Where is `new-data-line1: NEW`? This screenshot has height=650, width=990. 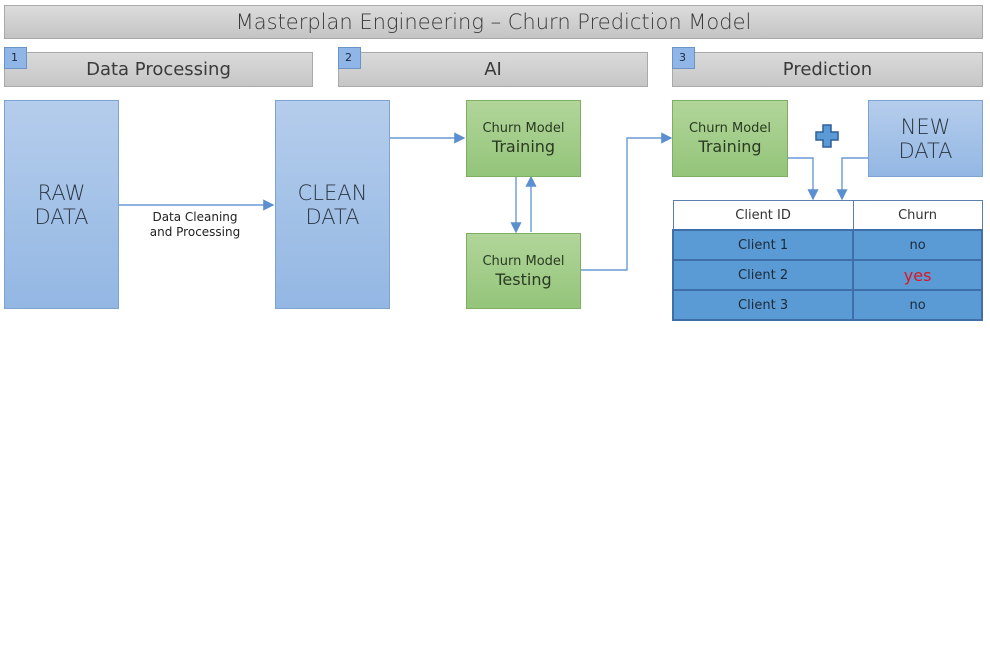 new-data-line1: NEW is located at coordinates (925, 126).